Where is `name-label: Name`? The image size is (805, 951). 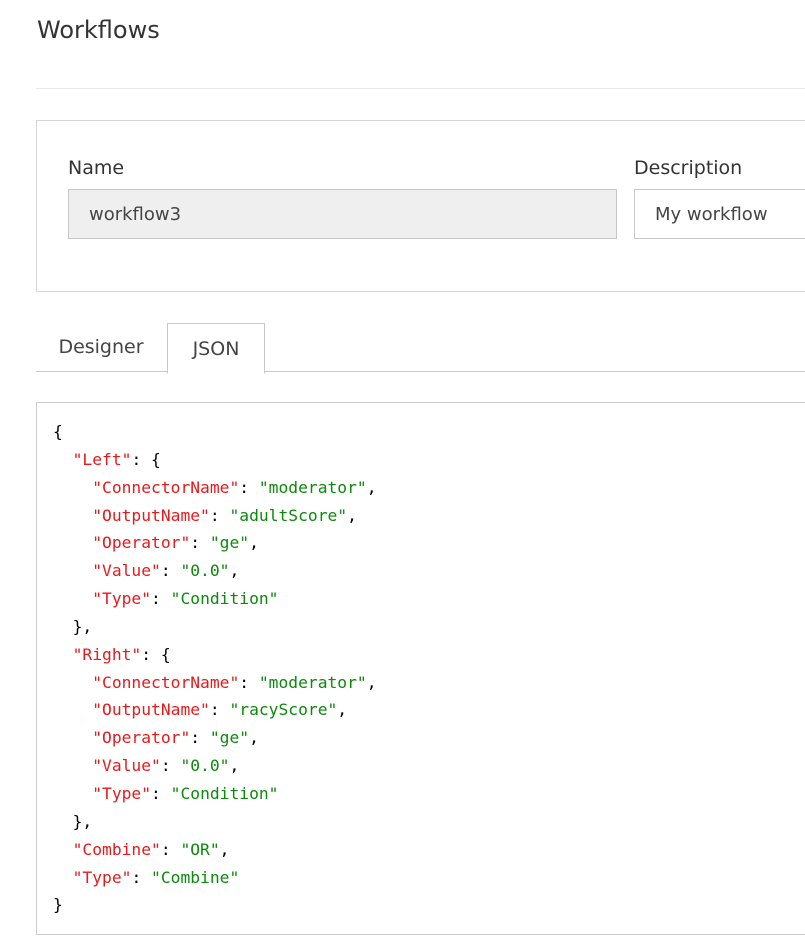 name-label: Name is located at coordinates (96, 168).